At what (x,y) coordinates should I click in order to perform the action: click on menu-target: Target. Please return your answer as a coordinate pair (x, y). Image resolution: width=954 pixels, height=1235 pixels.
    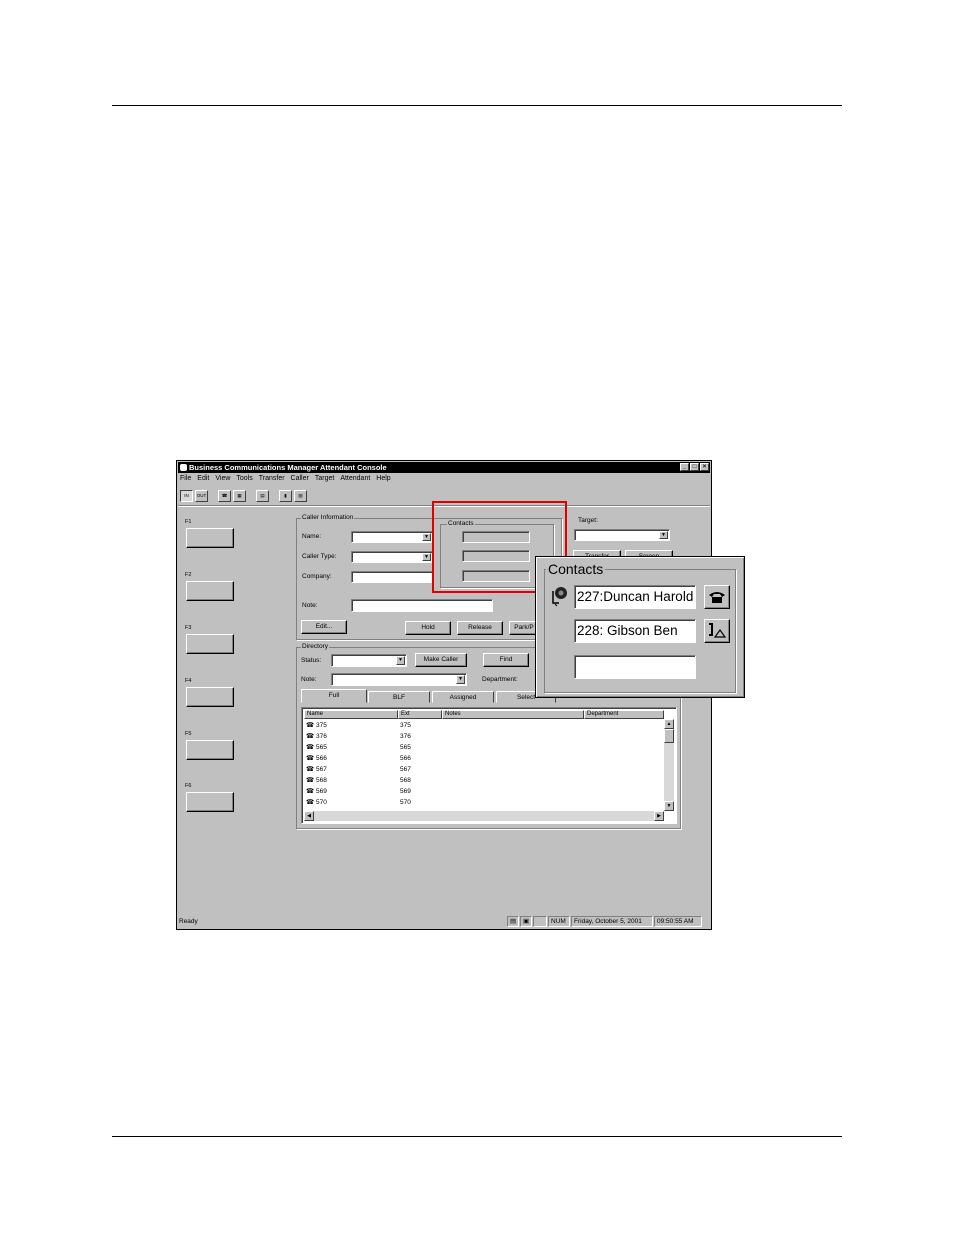
    Looking at the image, I should click on (324, 478).